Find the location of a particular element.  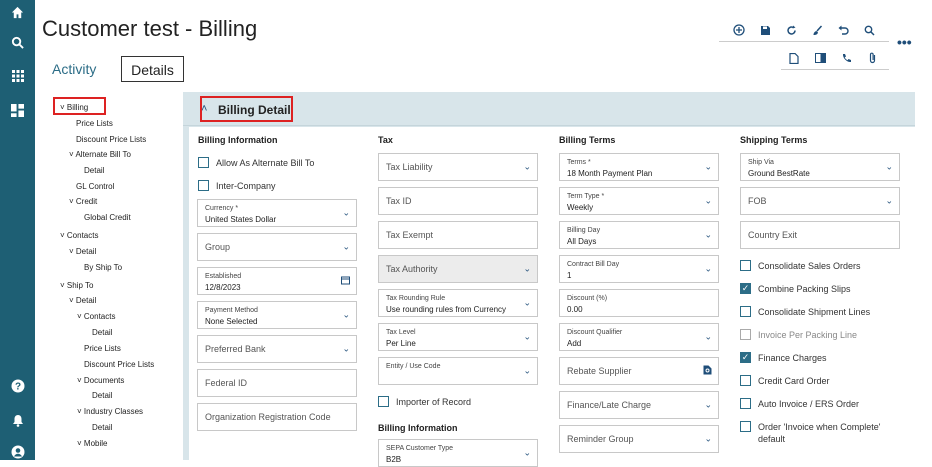

search-icon is located at coordinates (17, 42).